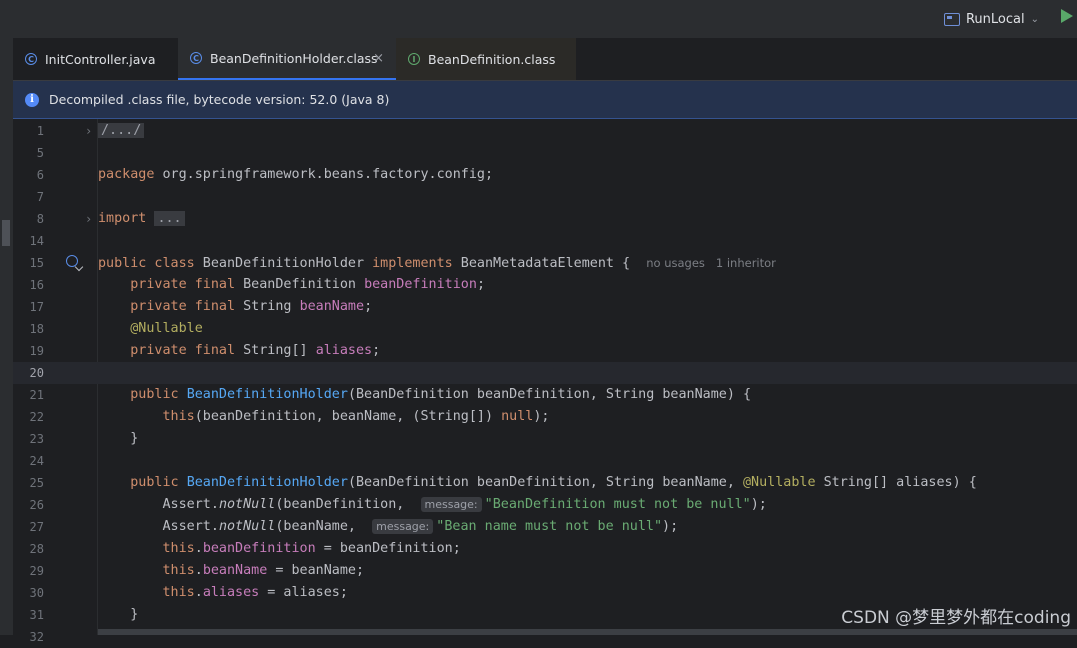 The width and height of the screenshot is (1077, 648). I want to click on code-line: 23 }, so click(545, 439).